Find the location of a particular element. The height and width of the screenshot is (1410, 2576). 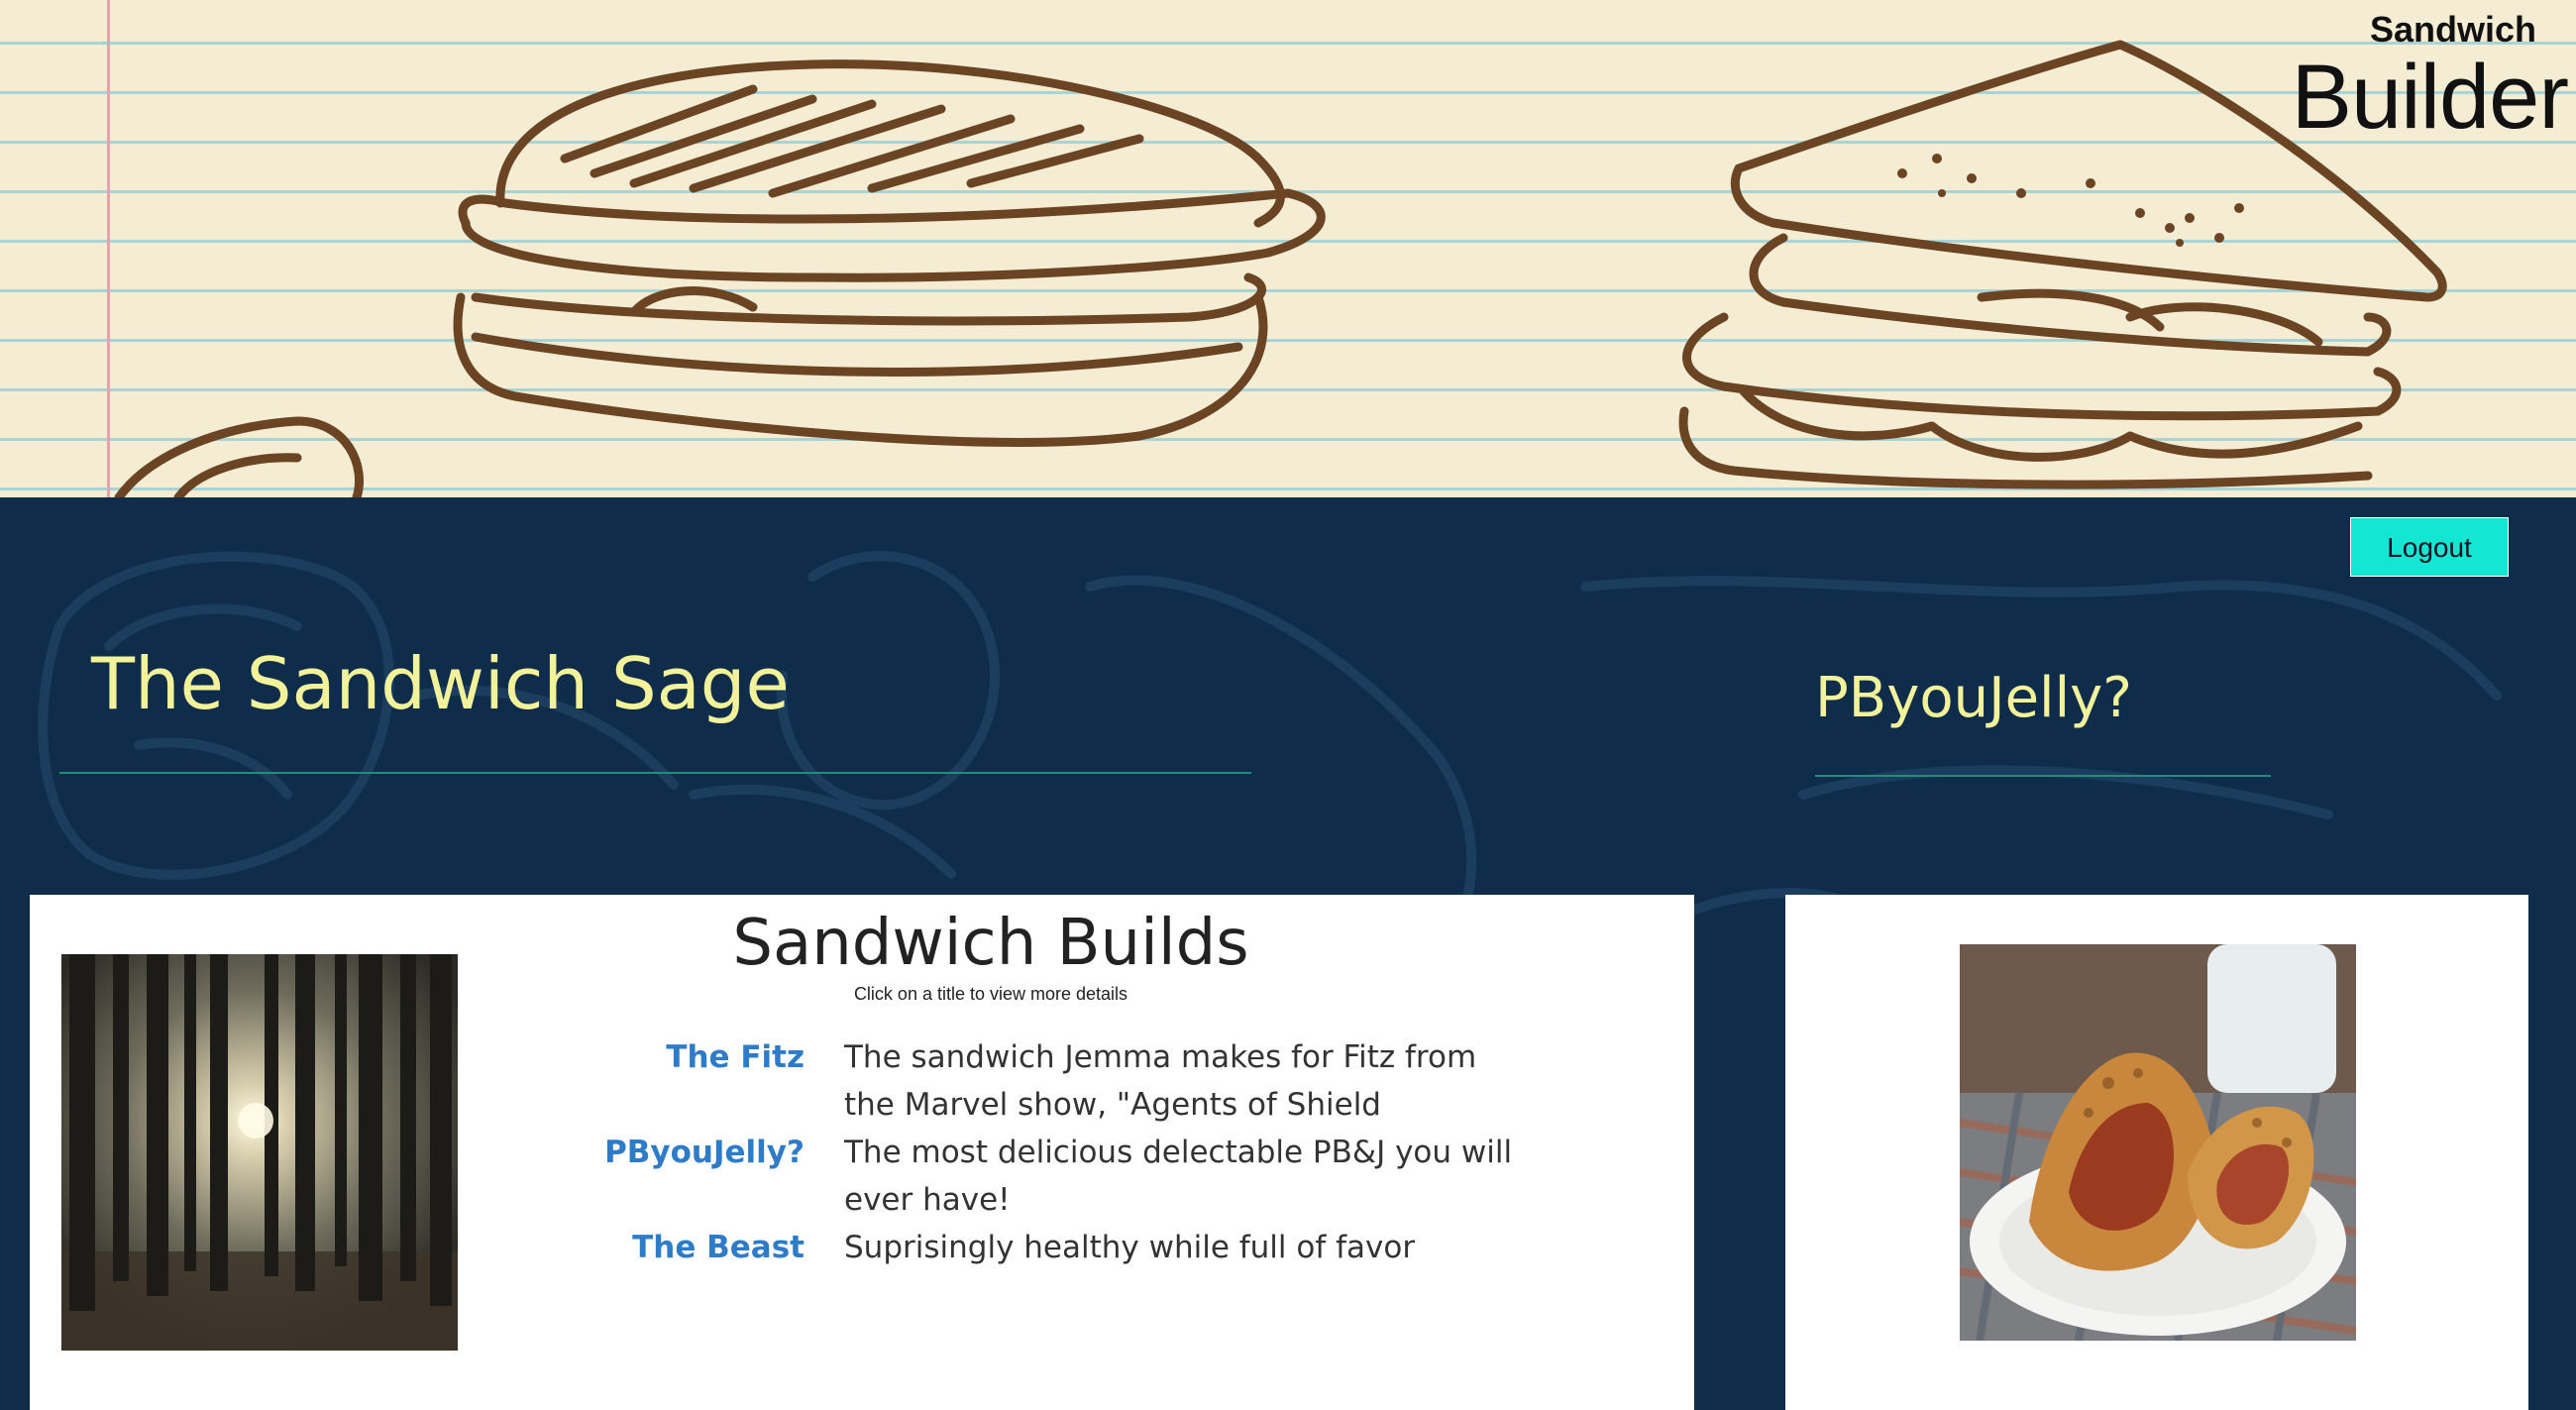

logout-button: Logout is located at coordinates (2429, 547).